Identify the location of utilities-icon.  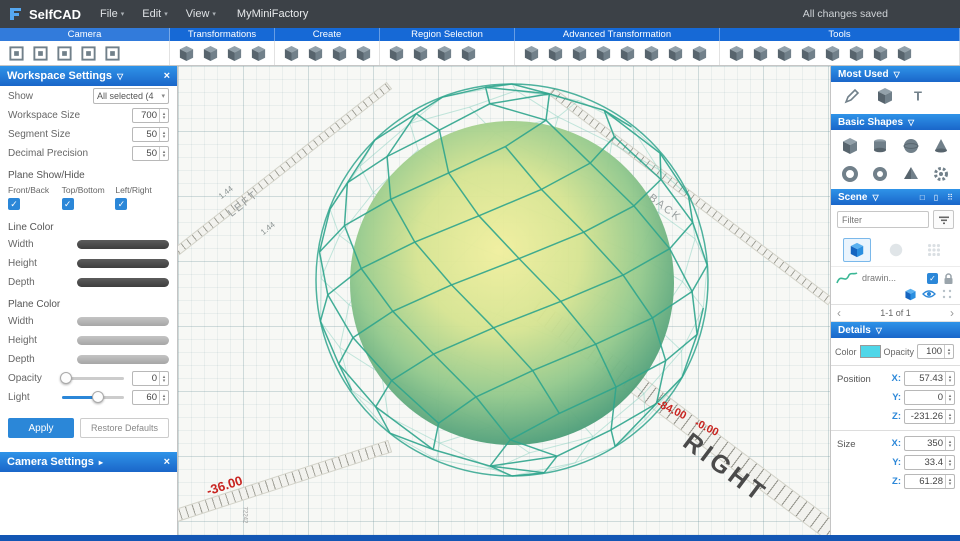
(904, 53).